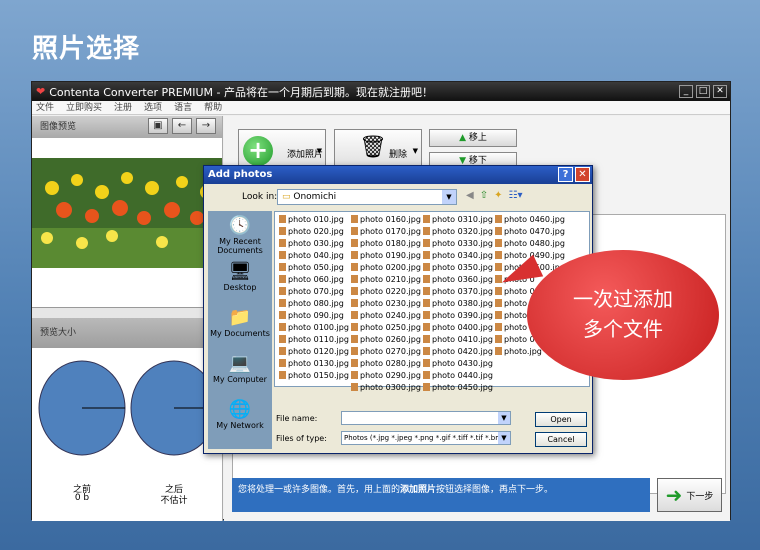  What do you see at coordinates (387, 328) in the screenshot?
I see `file-item: photo 0250.jpg` at bounding box center [387, 328].